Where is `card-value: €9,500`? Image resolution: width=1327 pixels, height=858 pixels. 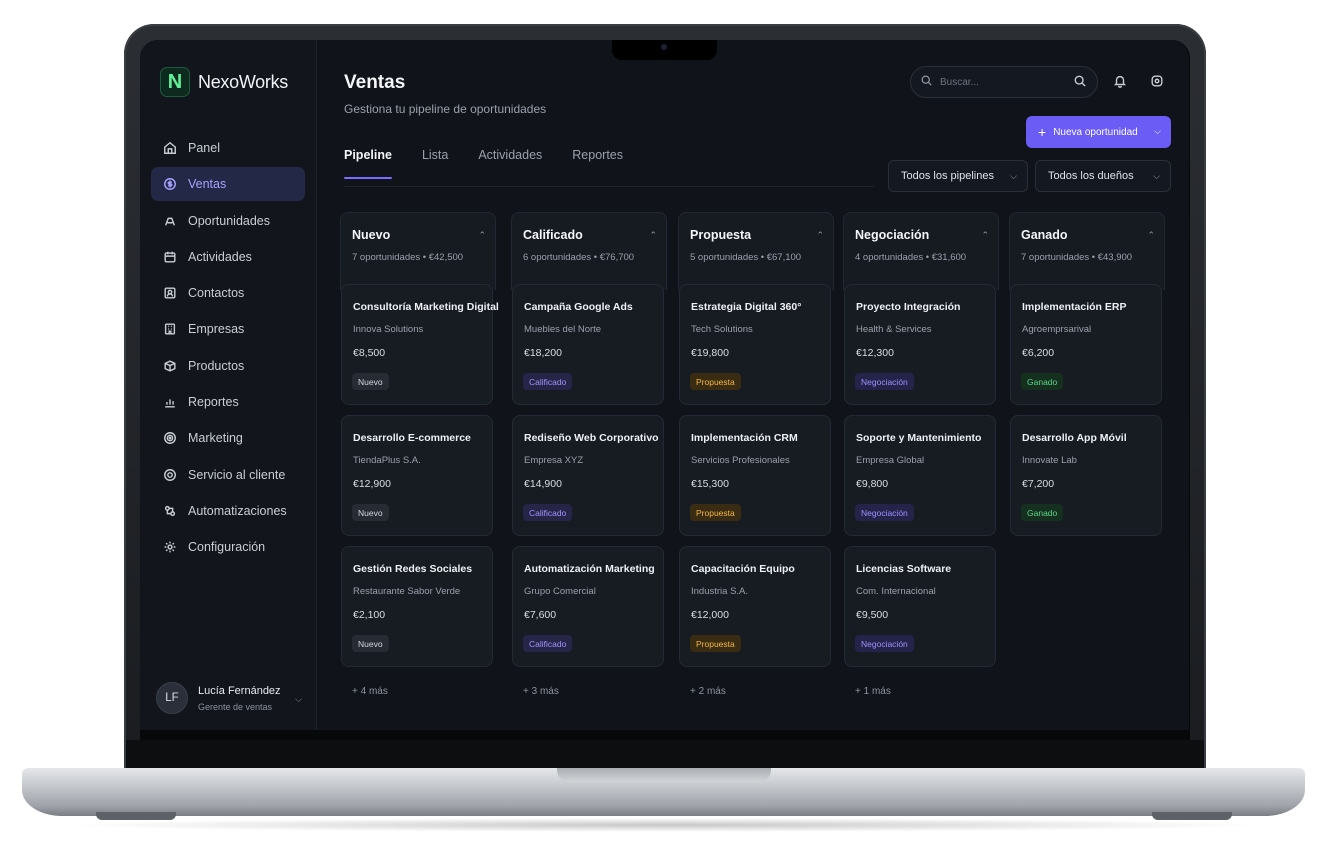
card-value: €9,500 is located at coordinates (872, 615).